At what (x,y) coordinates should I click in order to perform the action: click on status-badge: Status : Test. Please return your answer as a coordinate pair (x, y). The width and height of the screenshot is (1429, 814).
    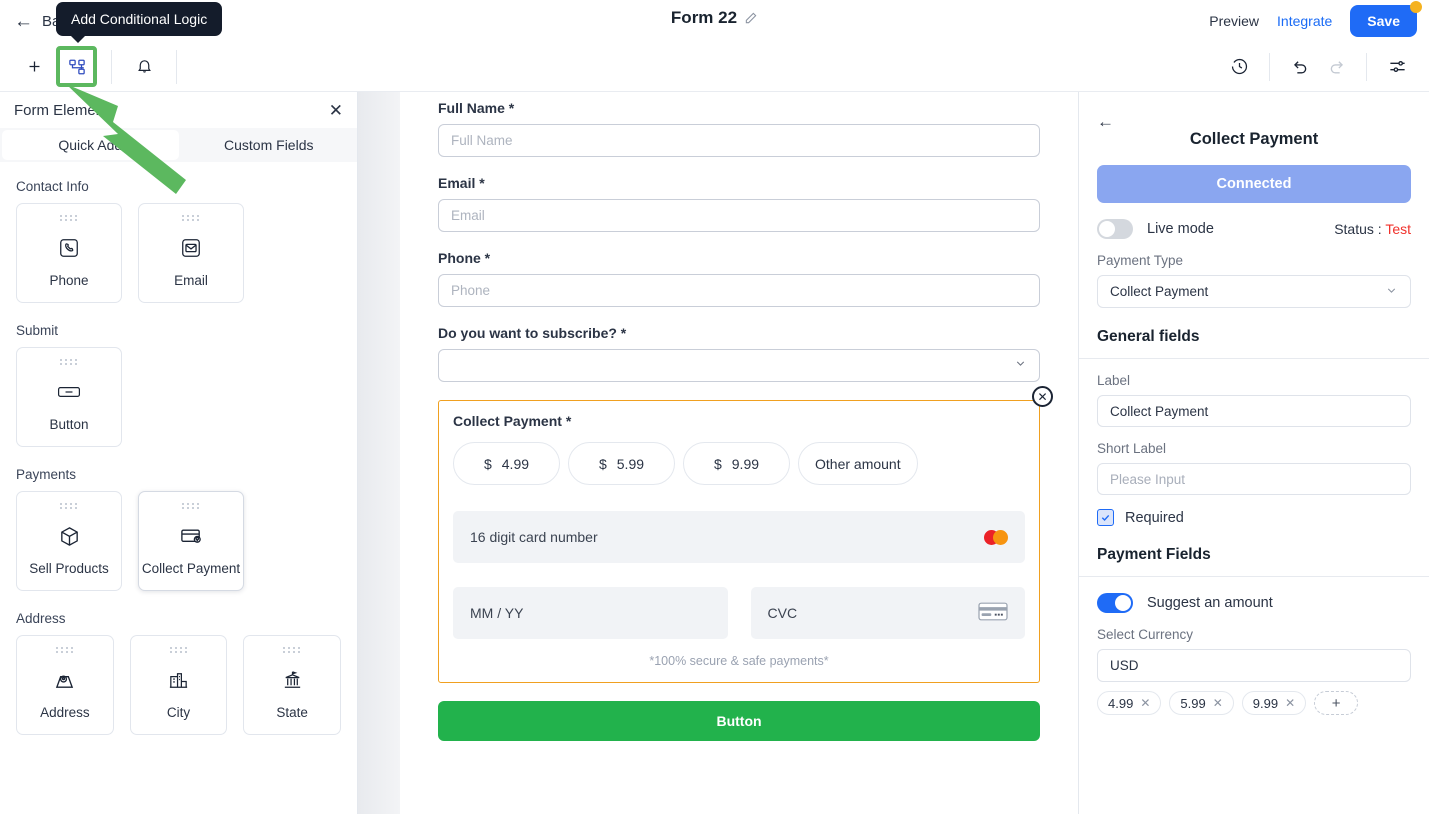
    Looking at the image, I should click on (1372, 229).